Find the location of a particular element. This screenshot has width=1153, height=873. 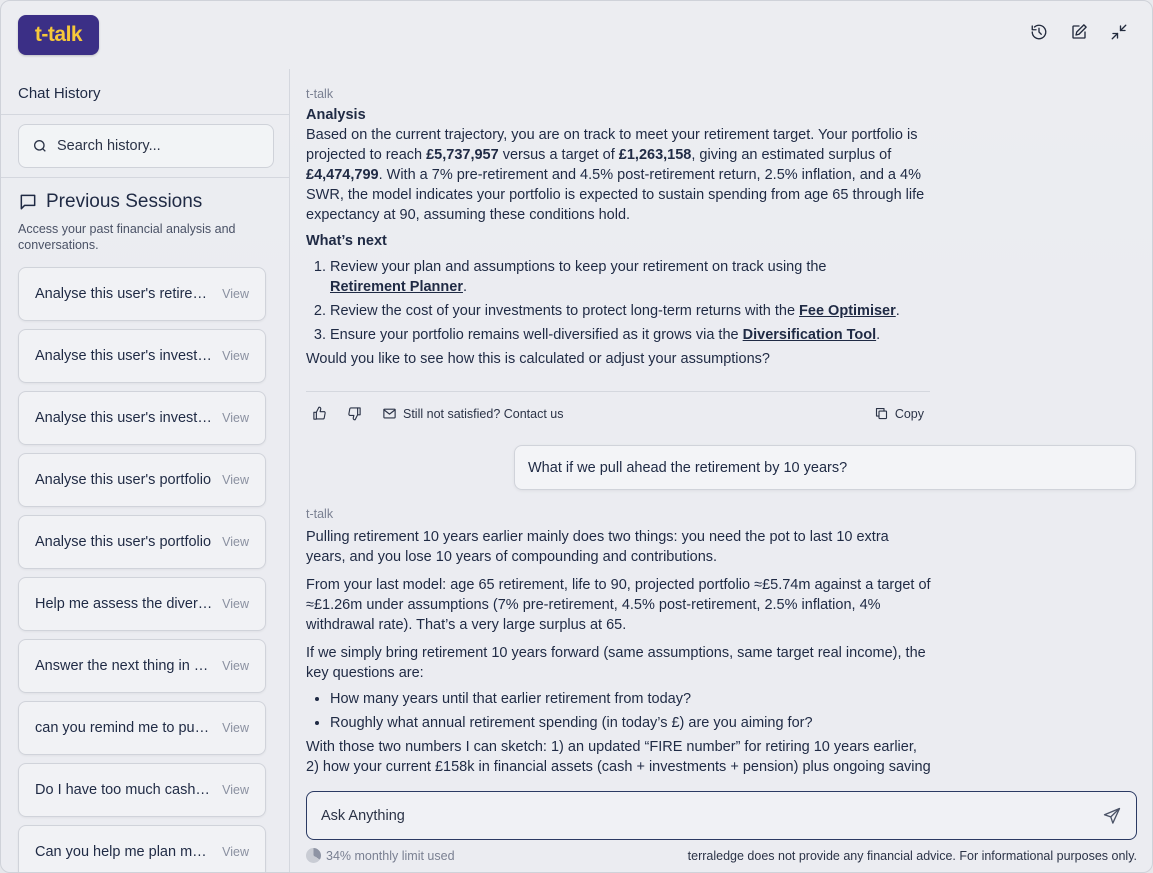

thumbs-down-icon is located at coordinates (354, 413).